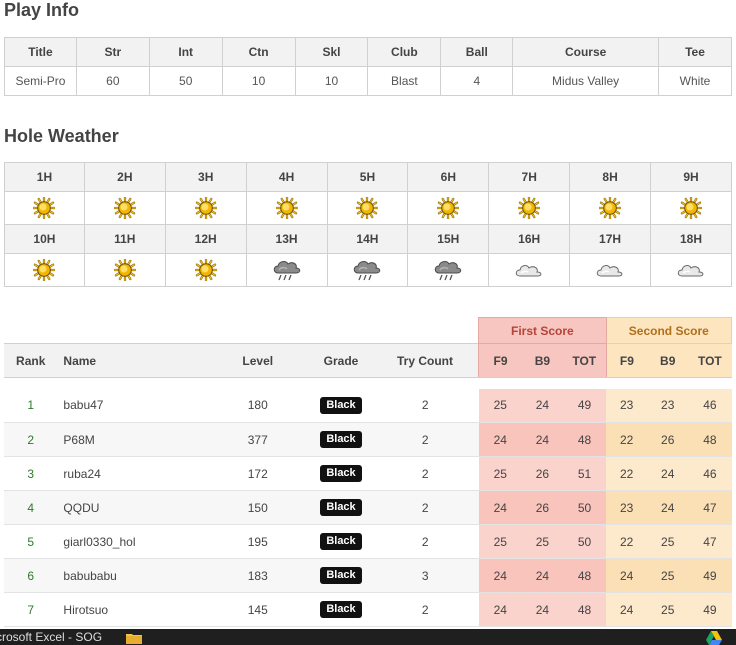 The image size is (736, 645). What do you see at coordinates (500, 609) in the screenshot?
I see `first-f9-score: 24` at bounding box center [500, 609].